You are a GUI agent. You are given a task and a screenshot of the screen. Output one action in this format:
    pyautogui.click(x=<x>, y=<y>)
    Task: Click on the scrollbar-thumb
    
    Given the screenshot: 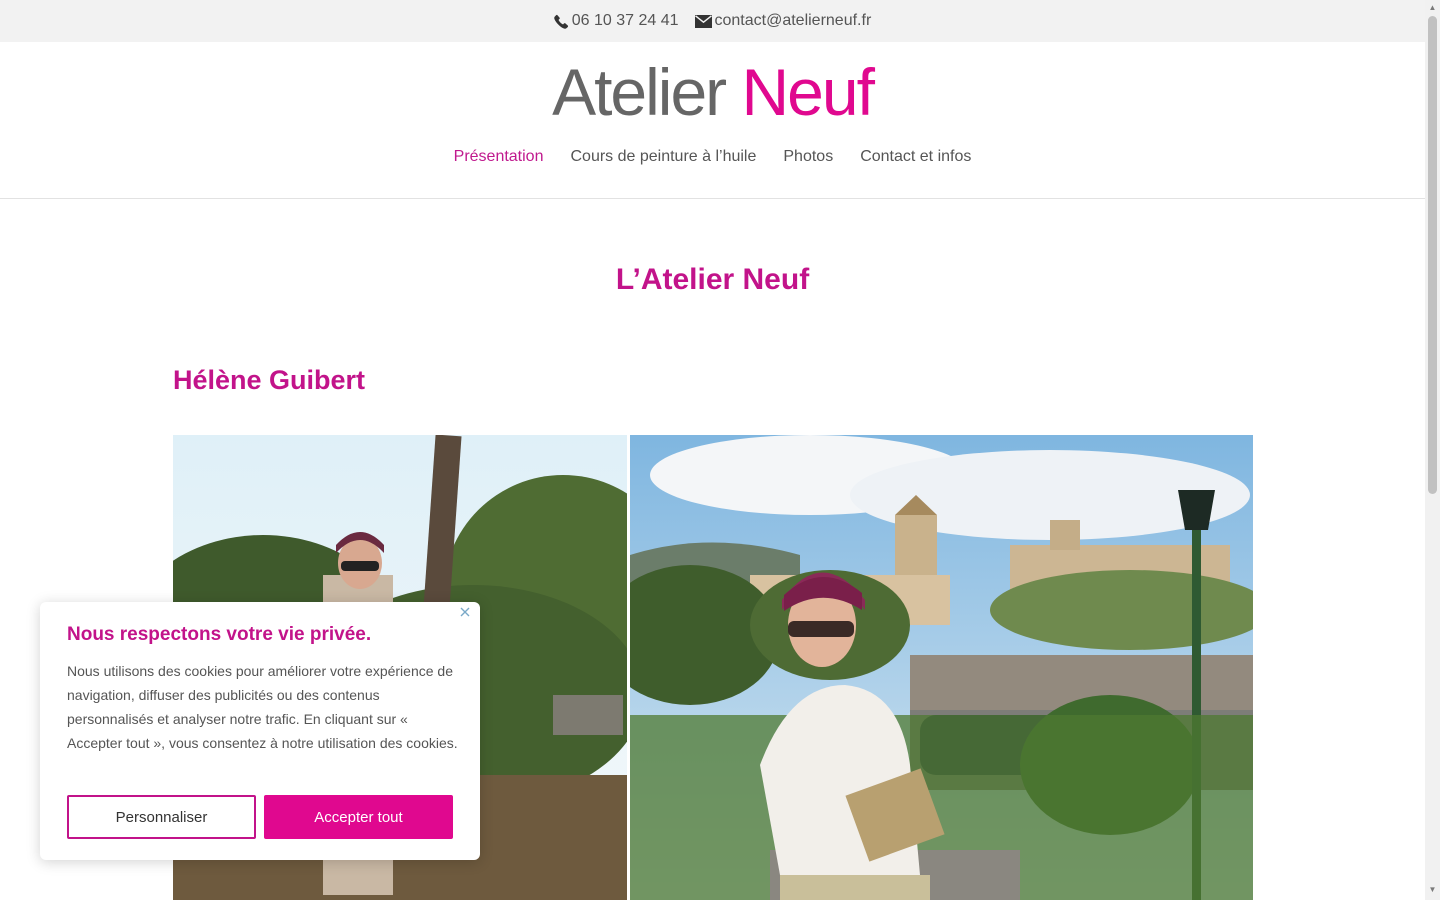 What is the action you would take?
    pyautogui.click(x=1432, y=255)
    